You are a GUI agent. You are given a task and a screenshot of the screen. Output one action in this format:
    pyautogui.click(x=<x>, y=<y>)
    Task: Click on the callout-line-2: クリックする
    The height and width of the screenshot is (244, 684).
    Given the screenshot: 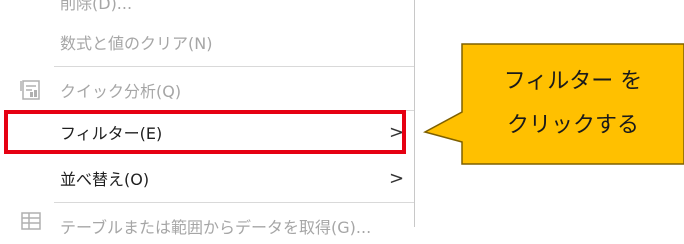 What is the action you would take?
    pyautogui.click(x=572, y=125)
    